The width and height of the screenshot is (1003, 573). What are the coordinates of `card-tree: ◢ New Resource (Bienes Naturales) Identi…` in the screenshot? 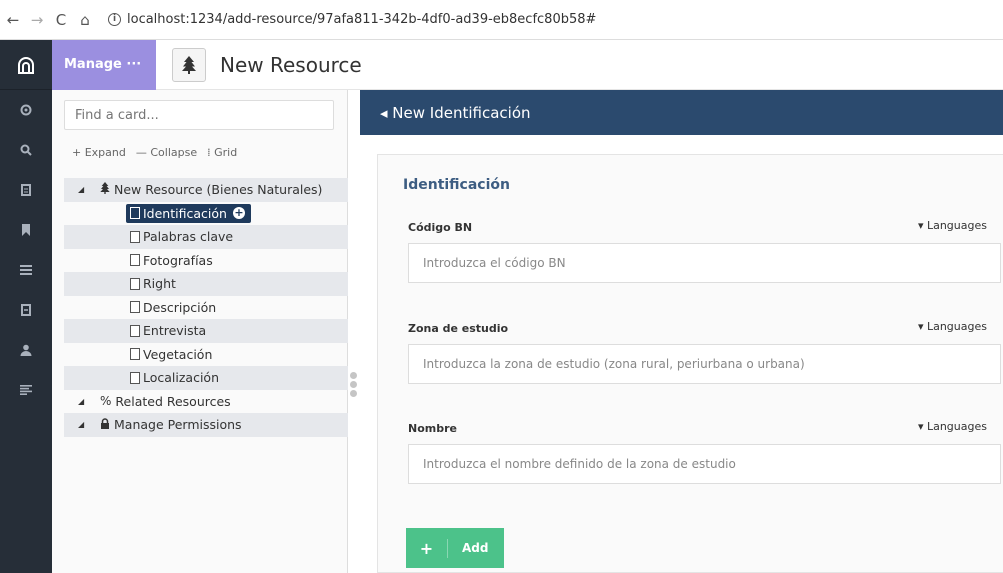 It's located at (206, 307).